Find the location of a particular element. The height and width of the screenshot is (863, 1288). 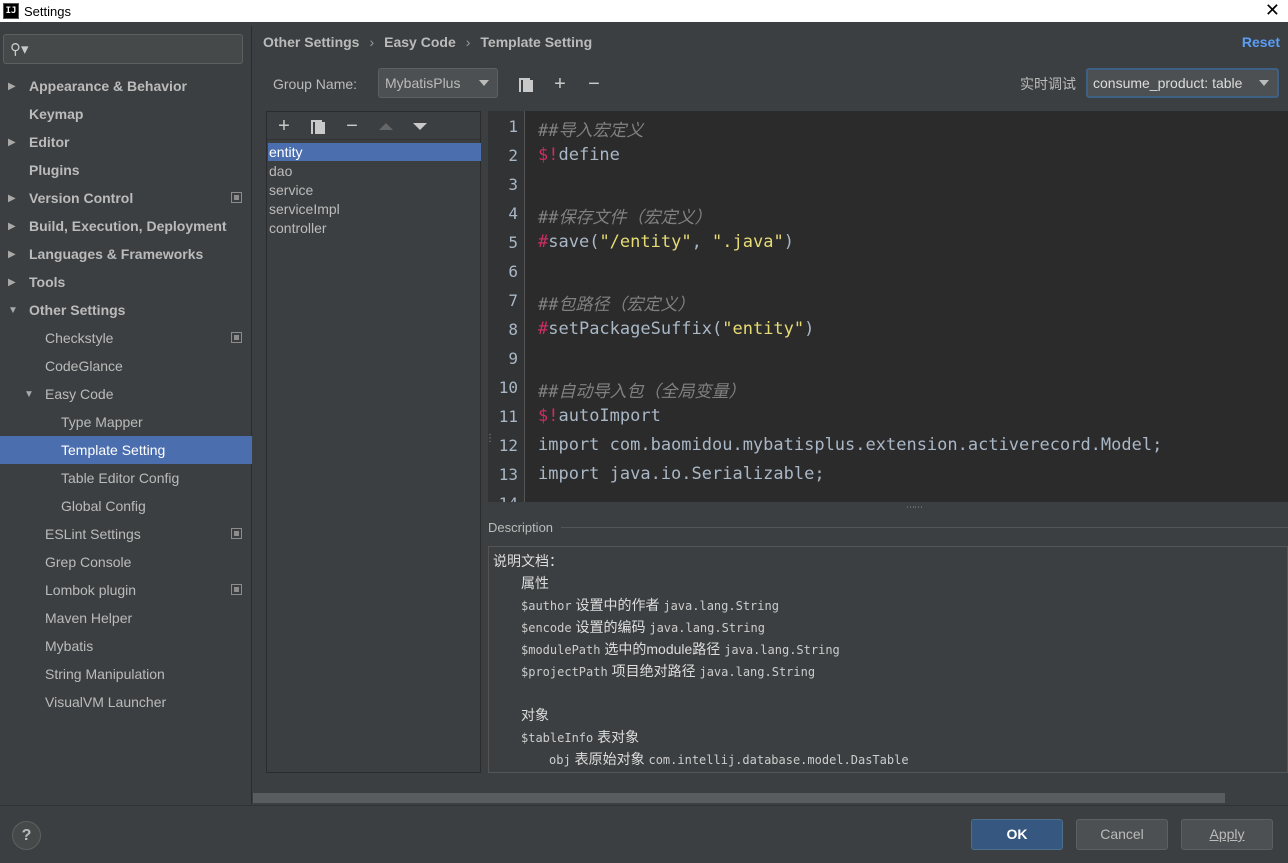

vertical-splitter-handle: ⋮ is located at coordinates (490, 438).